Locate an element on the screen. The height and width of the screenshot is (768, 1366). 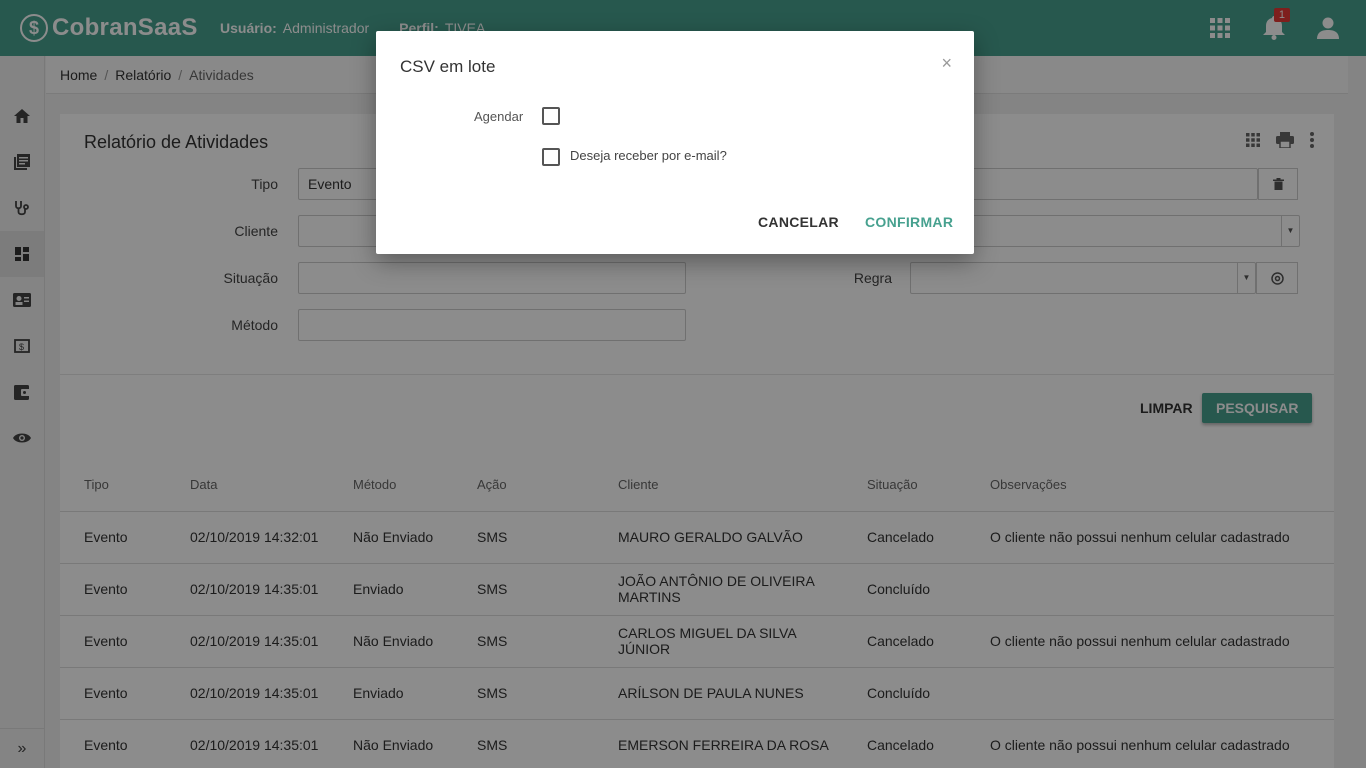
dialog-title: CSV em lote is located at coordinates (448, 66).